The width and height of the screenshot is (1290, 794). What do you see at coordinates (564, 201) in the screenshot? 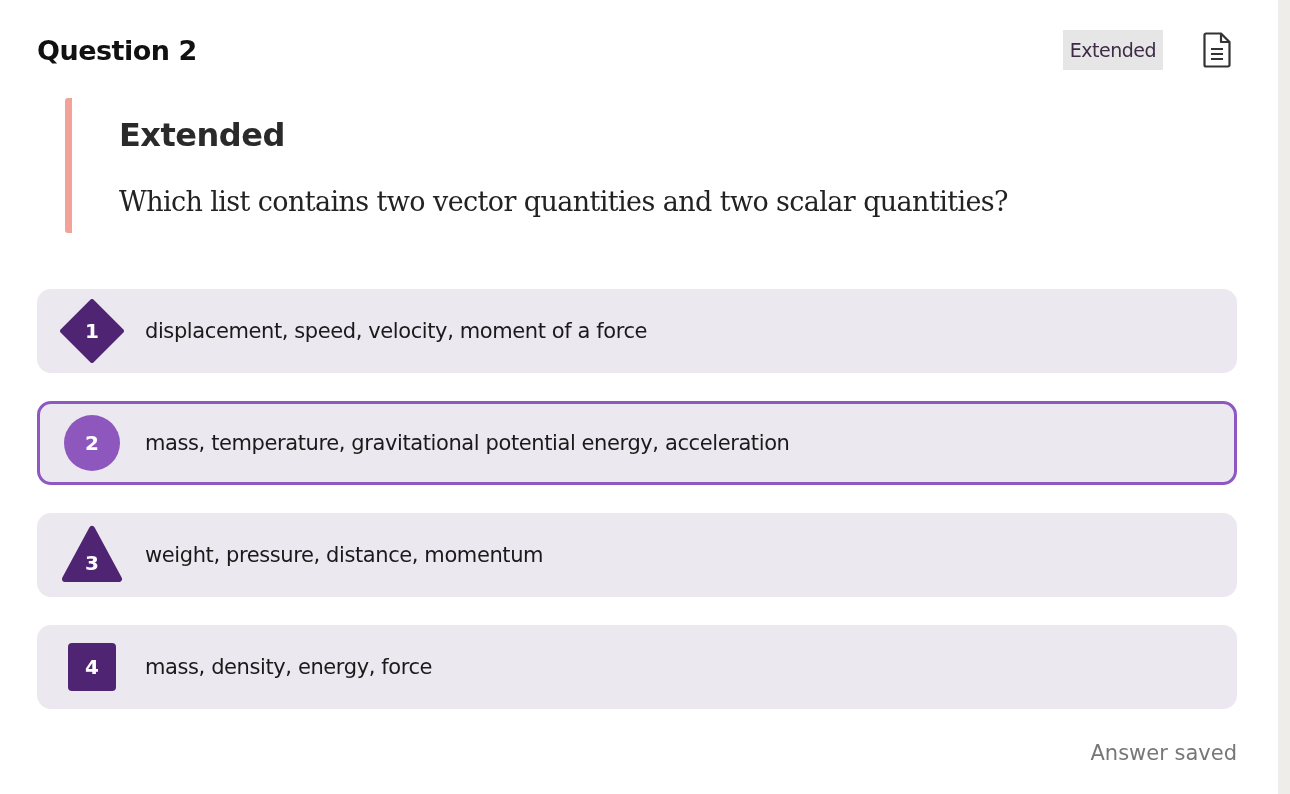
I see `question-text: Which list contains two vector quantities and two scalar quantities?` at bounding box center [564, 201].